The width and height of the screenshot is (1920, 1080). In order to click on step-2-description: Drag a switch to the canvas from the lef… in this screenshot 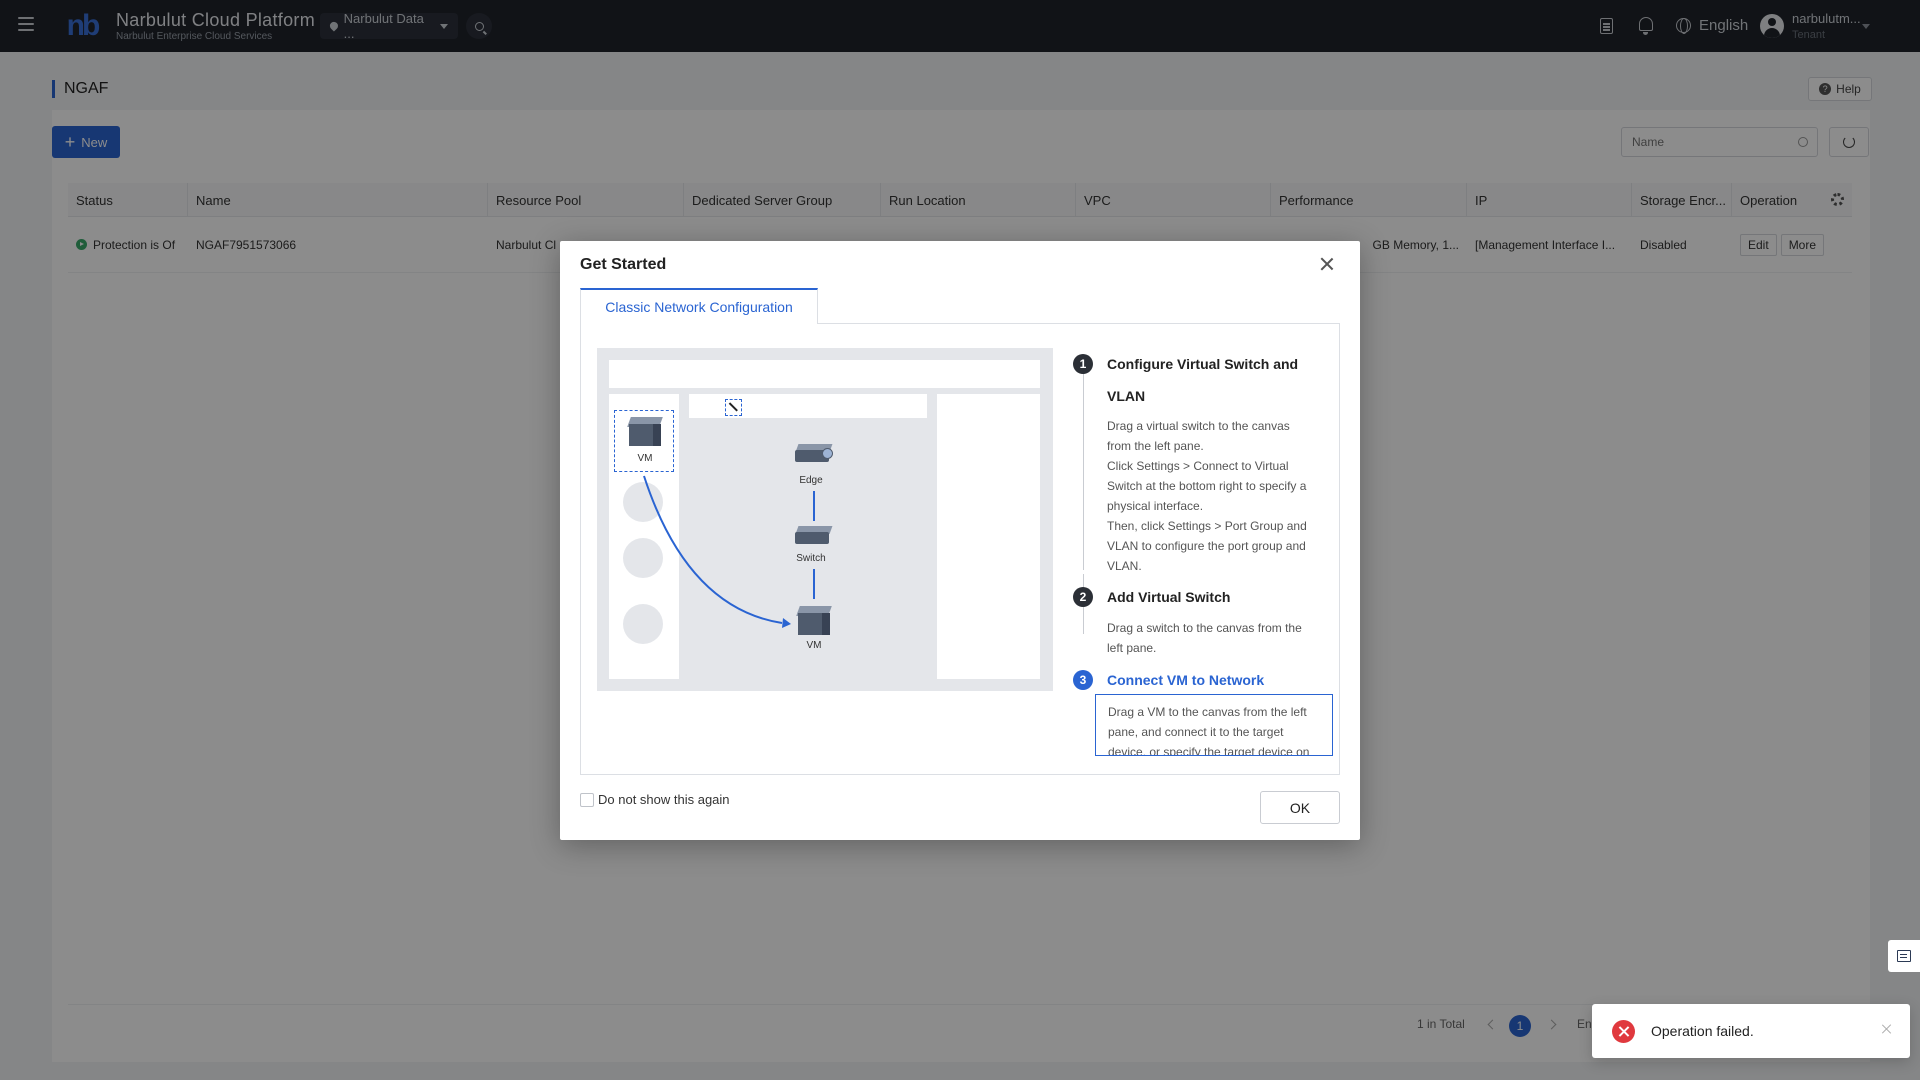, I will do `click(1204, 638)`.